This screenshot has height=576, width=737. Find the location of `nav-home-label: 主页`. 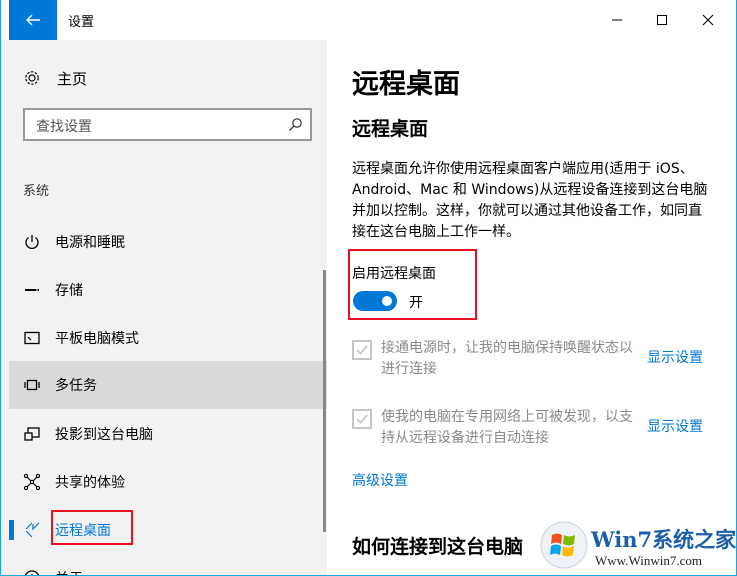

nav-home-label: 主页 is located at coordinates (72, 78).